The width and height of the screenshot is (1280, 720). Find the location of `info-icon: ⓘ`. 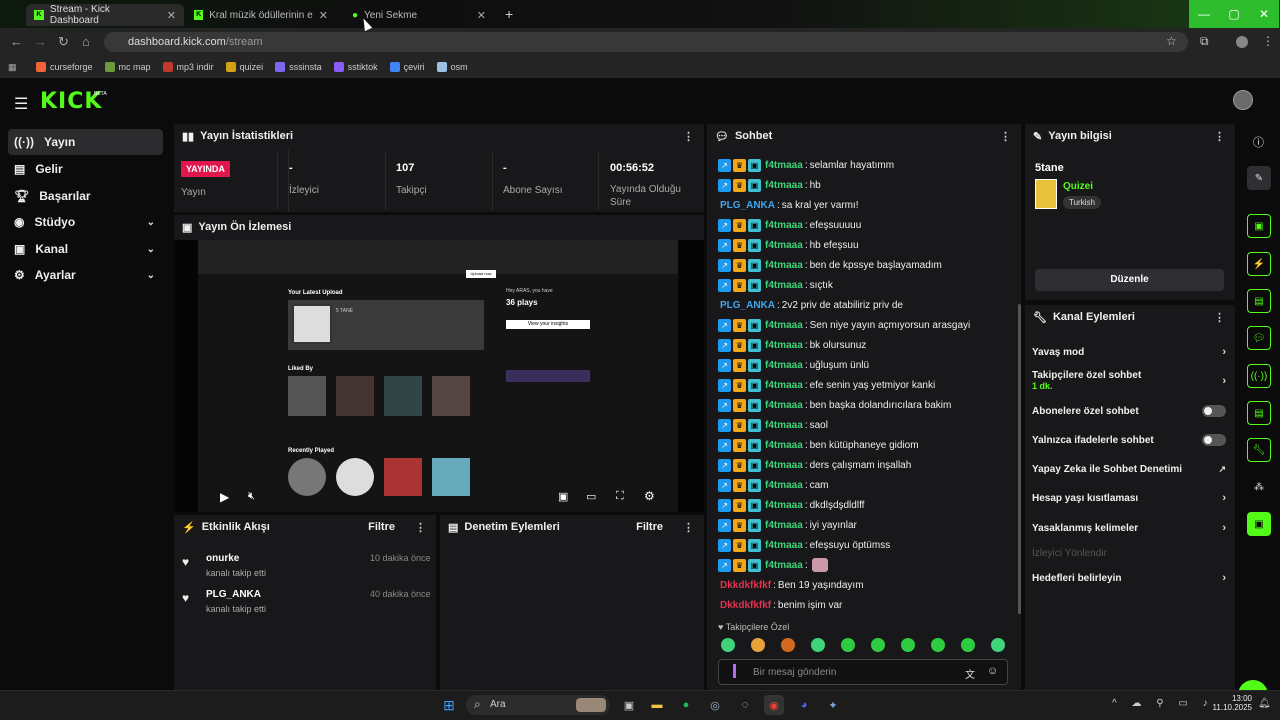

info-icon: ⓘ is located at coordinates (1258, 142).